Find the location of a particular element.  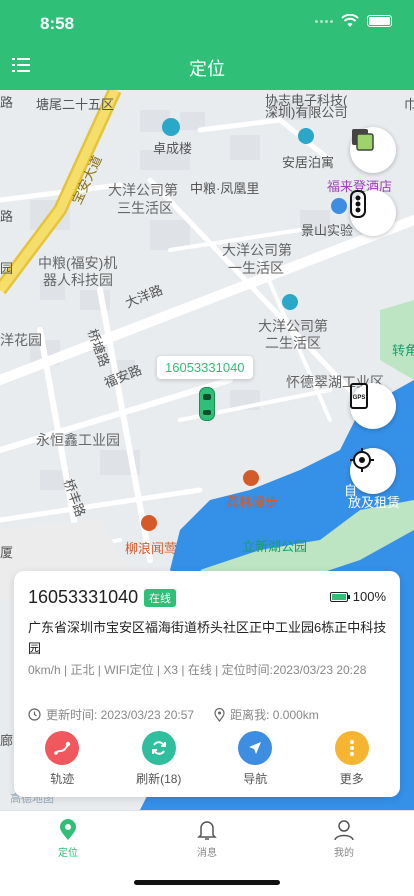

tab-messages-label: 消息 is located at coordinates (207, 853).